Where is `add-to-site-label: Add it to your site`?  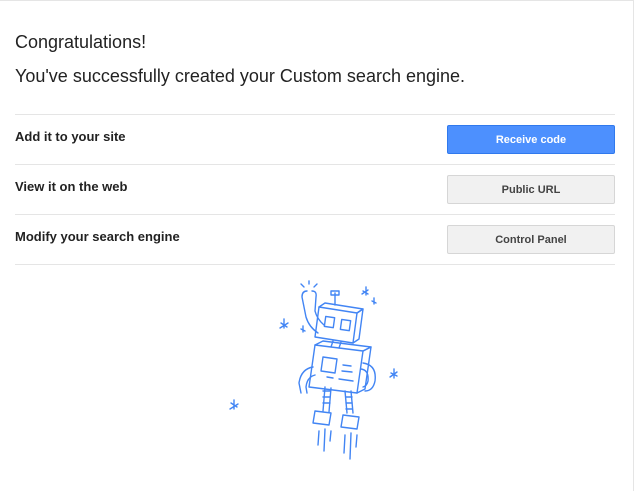 add-to-site-label: Add it to your site is located at coordinates (70, 136).